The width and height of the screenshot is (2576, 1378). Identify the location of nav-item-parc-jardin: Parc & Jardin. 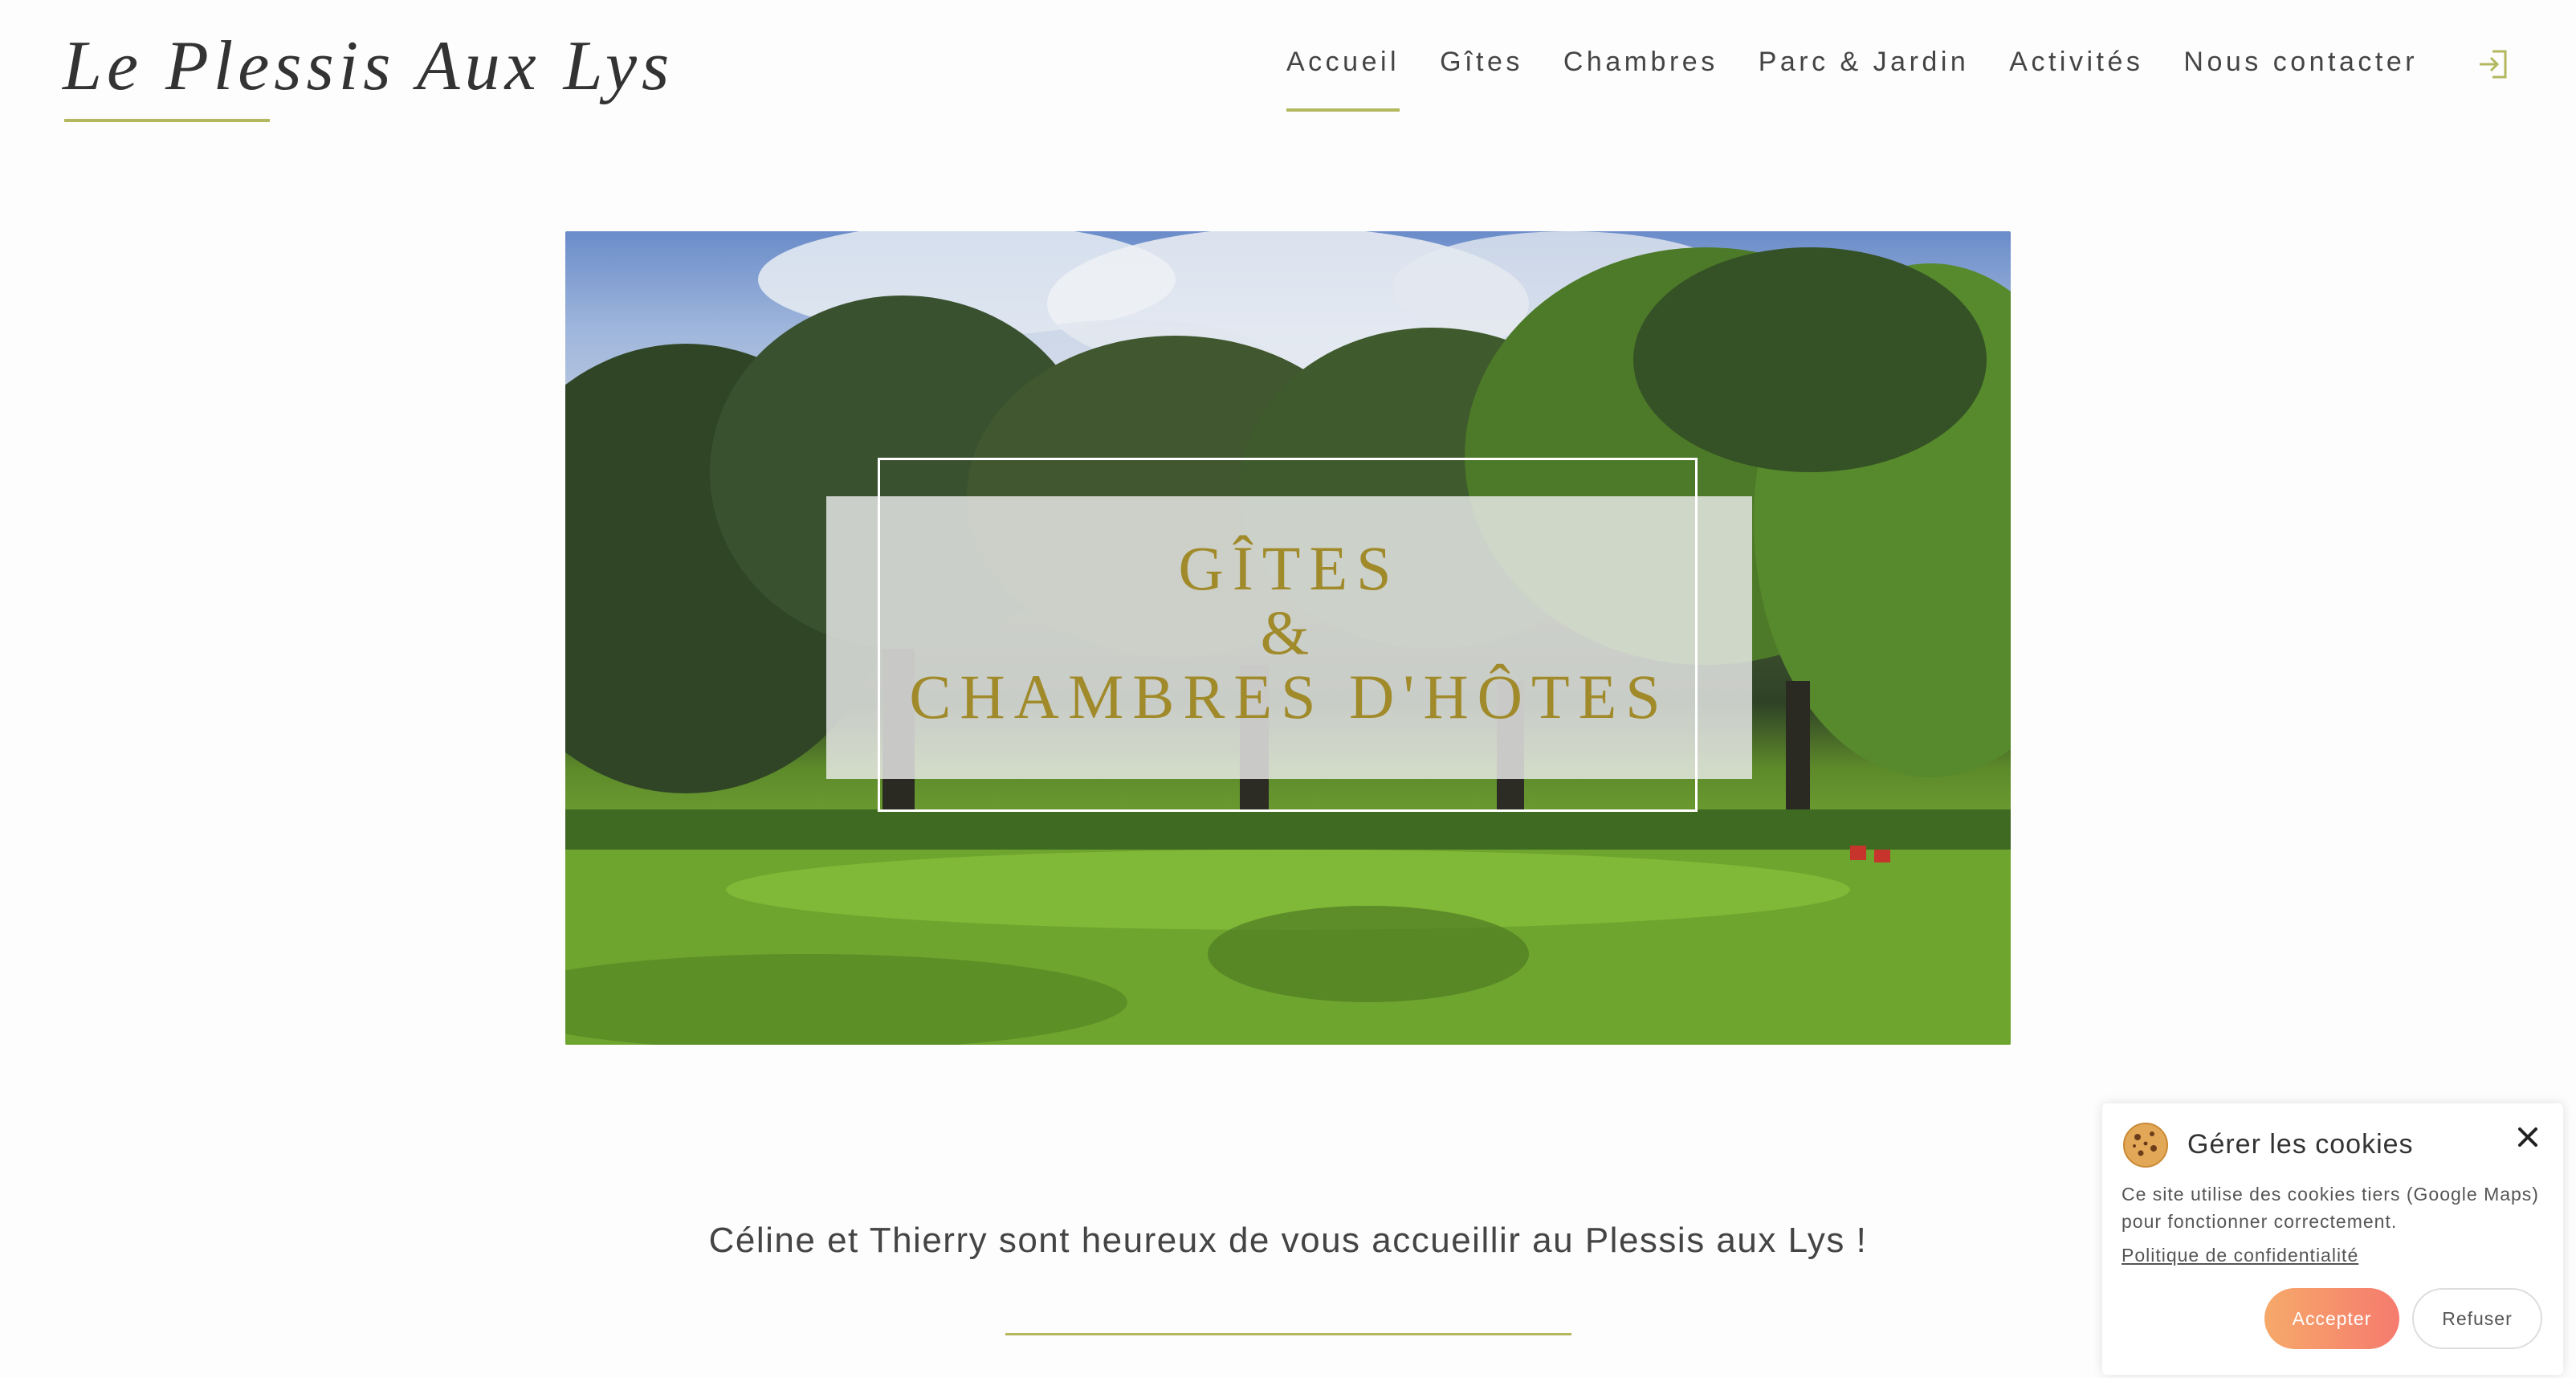
(1864, 62).